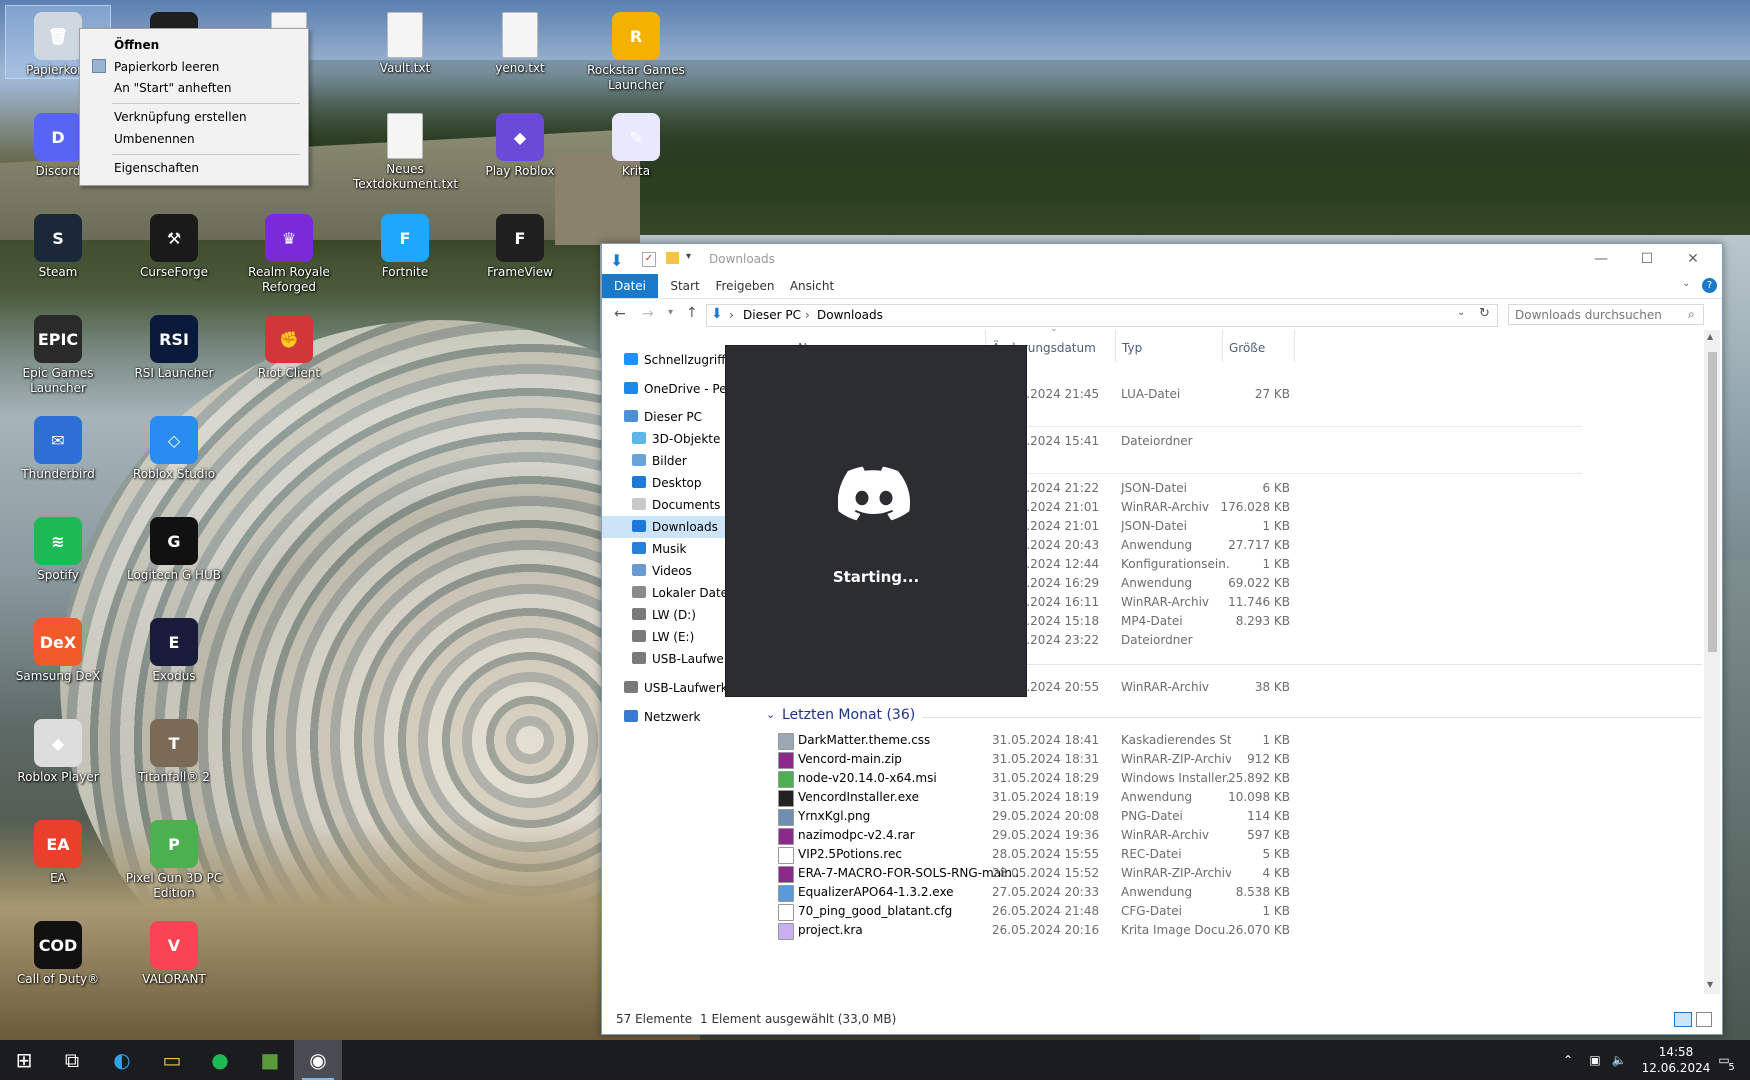 Image resolution: width=1750 pixels, height=1088 pixels. I want to click on clock: 14:58 12.06.2024, so click(1676, 1062).